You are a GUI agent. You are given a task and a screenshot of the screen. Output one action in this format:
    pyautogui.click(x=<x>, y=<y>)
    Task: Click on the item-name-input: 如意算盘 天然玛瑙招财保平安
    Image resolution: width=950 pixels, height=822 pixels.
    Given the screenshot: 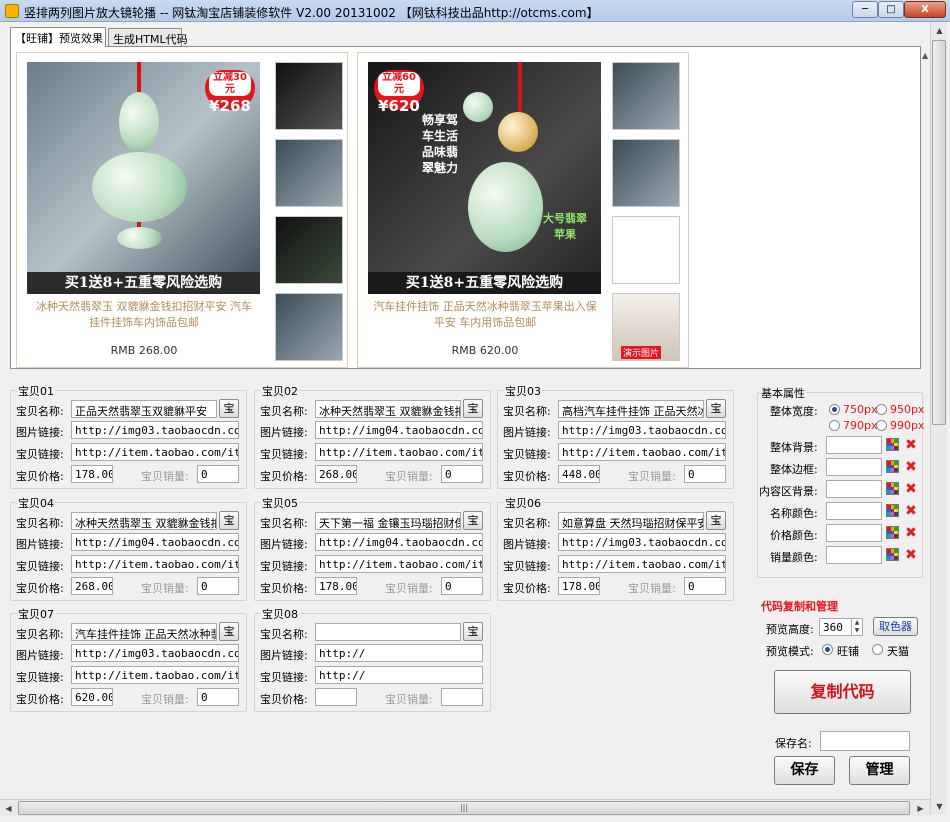 What is the action you would take?
    pyautogui.click(x=631, y=521)
    